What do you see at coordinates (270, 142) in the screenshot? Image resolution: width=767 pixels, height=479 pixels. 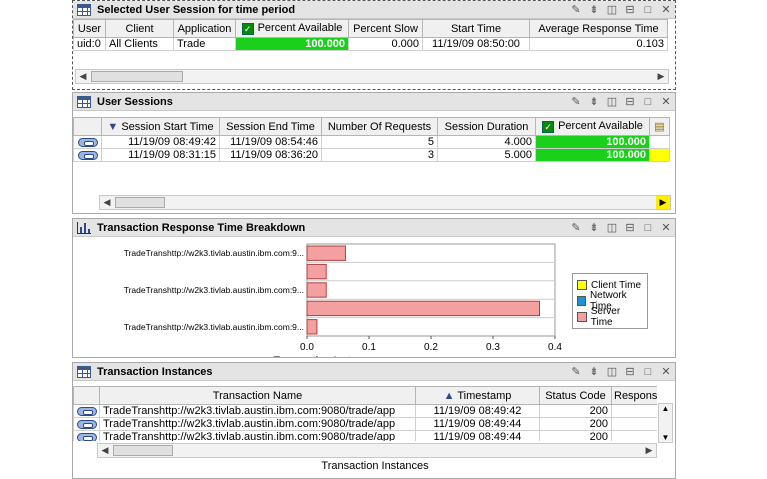 I see `cell: 11/19/09 08:54:46` at bounding box center [270, 142].